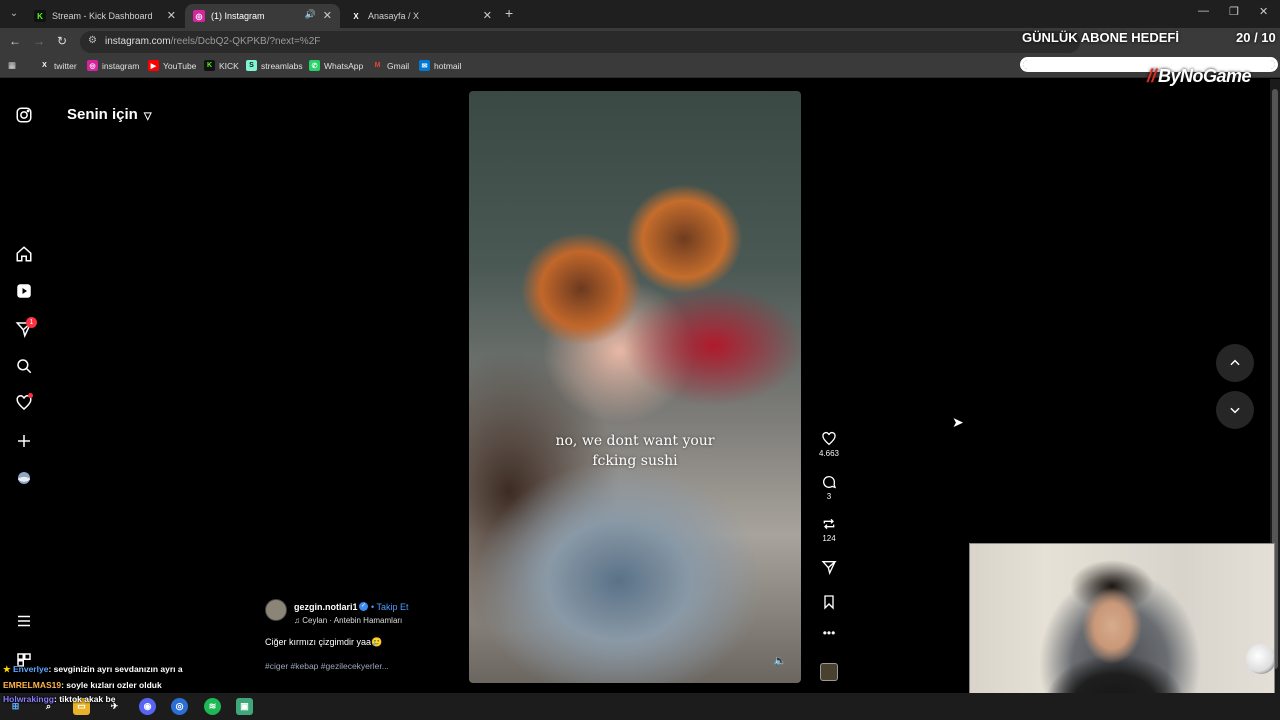  Describe the element at coordinates (85, 699) in the screenshot. I see `chat-text: : tiktok akak be` at that location.